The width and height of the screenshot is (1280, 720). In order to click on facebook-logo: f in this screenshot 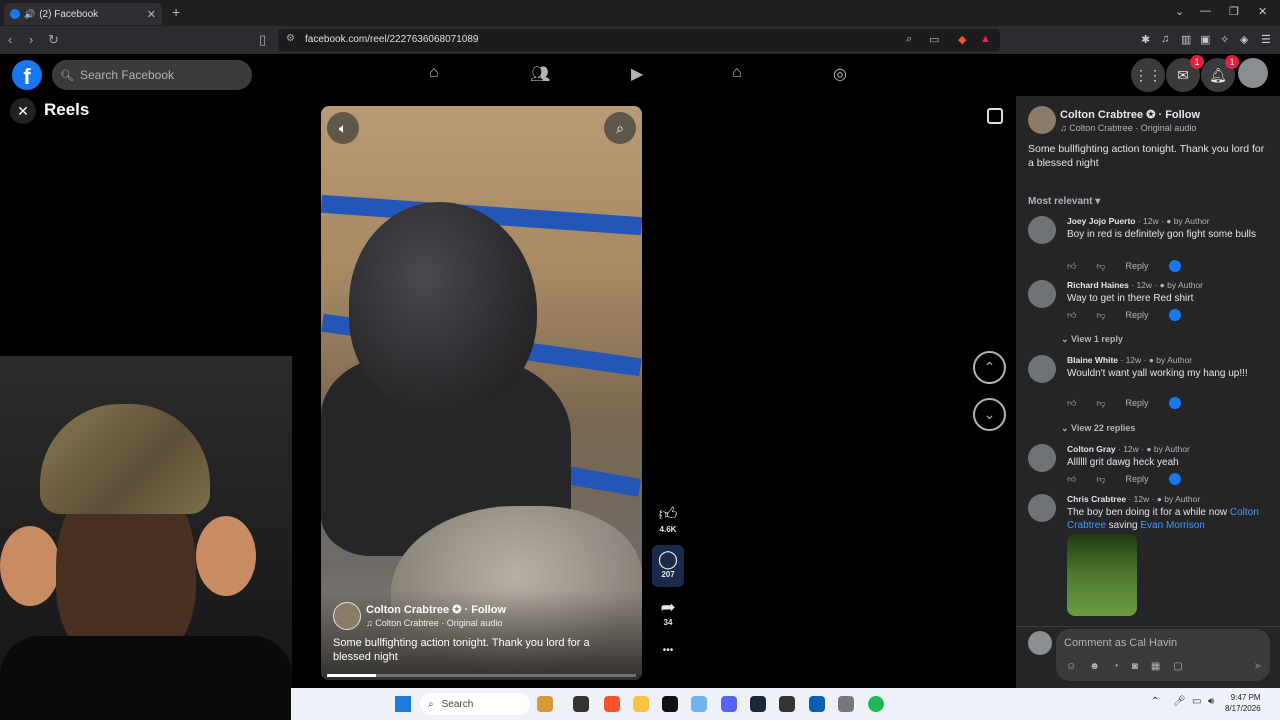, I will do `click(27, 75)`.